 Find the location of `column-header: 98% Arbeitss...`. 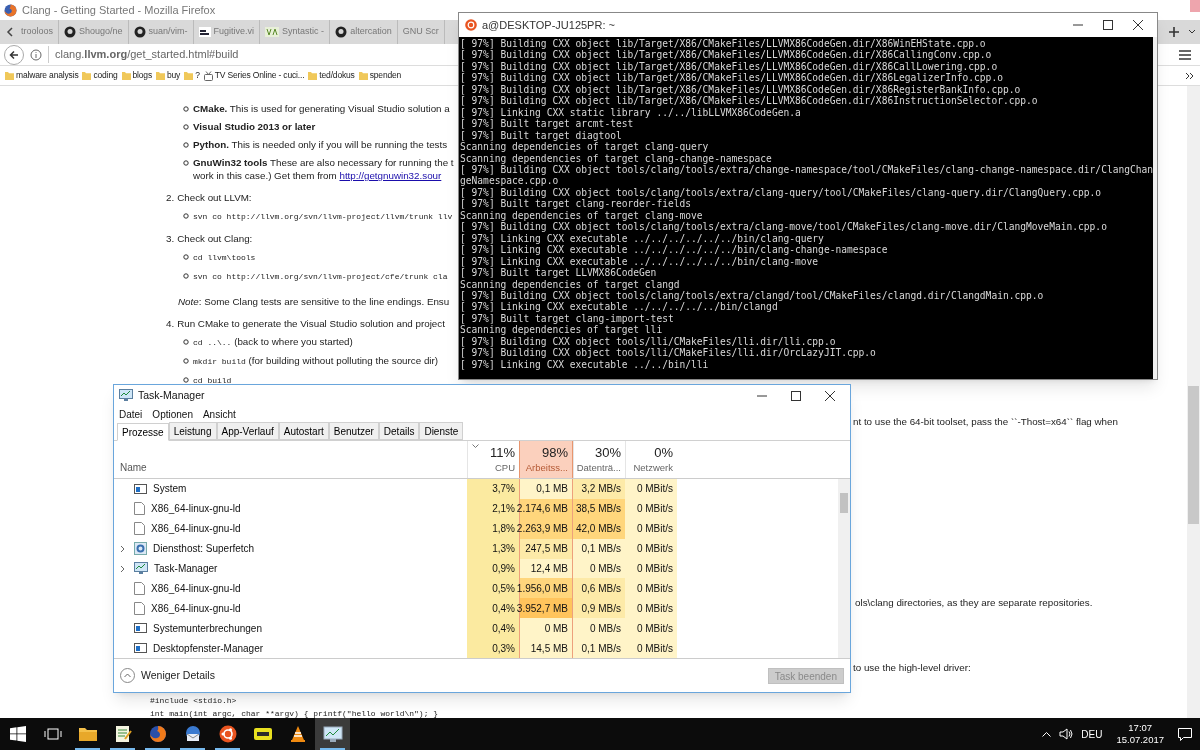

column-header: 98% Arbeitss... is located at coordinates (546, 459).